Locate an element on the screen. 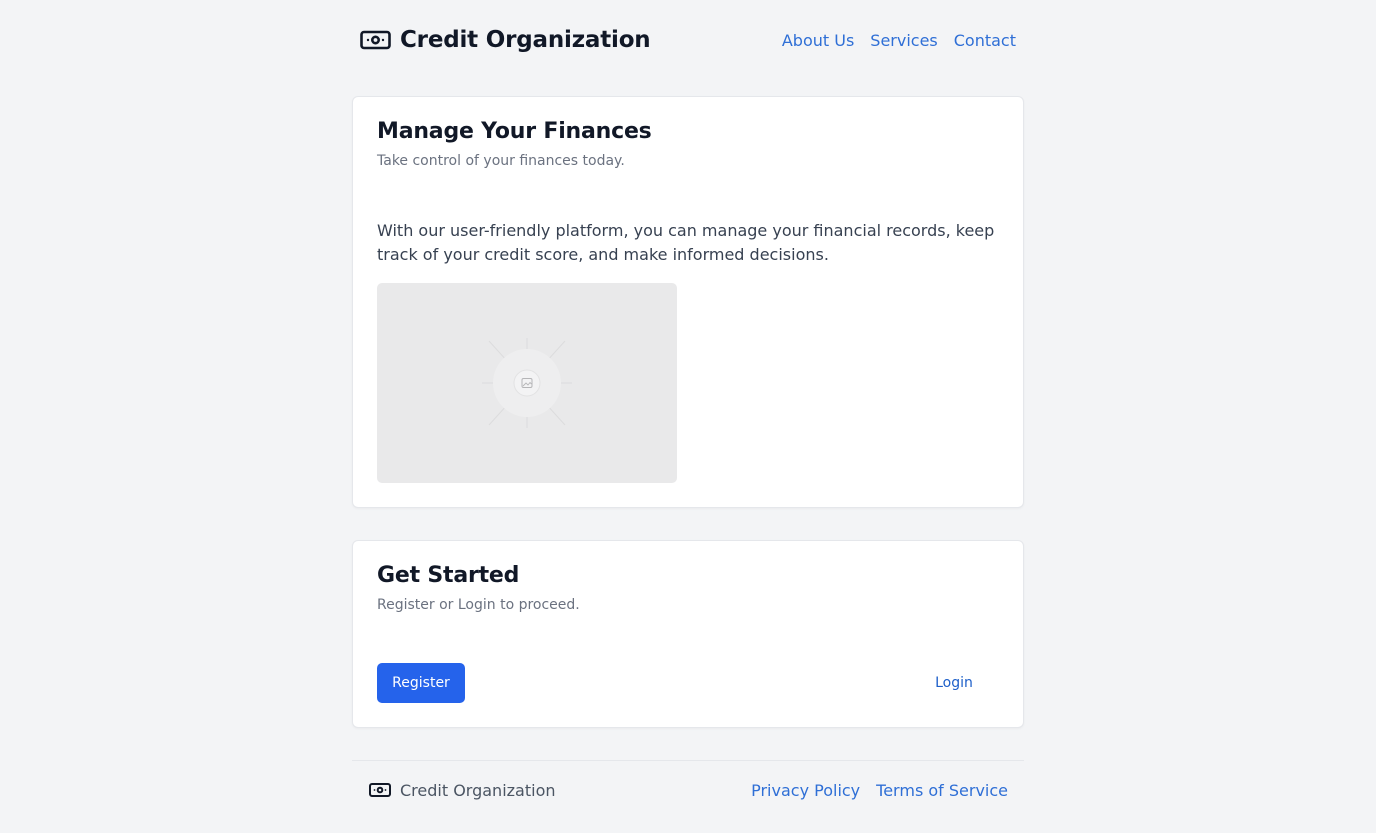  image-placeholder is located at coordinates (527, 383).